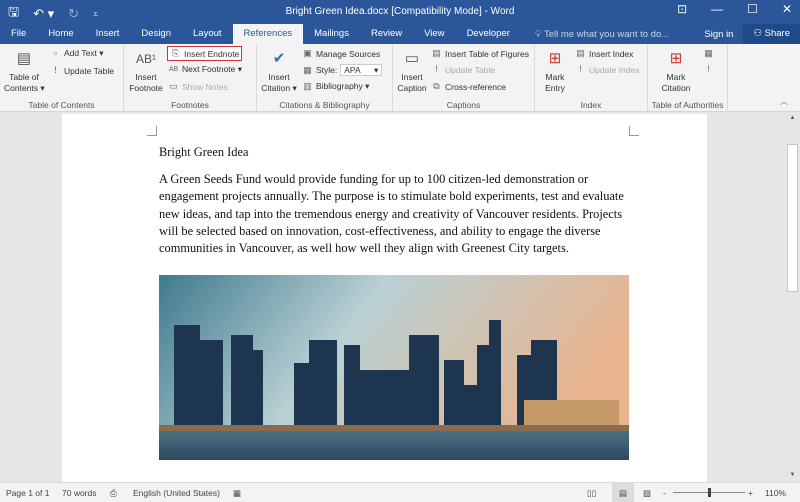 The image size is (800, 502). Describe the element at coordinates (463, 105) in the screenshot. I see `group-label: Captions` at that location.